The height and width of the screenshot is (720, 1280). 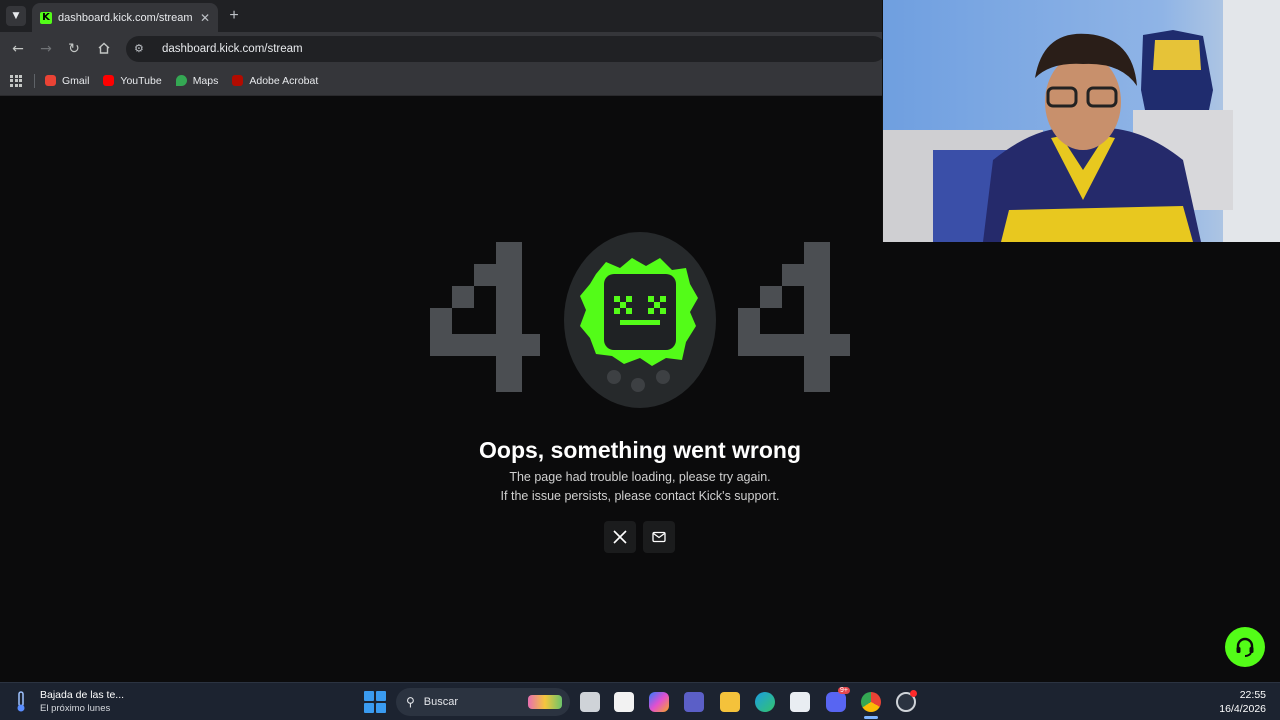 I want to click on x-twitter-button, so click(x=620, y=537).